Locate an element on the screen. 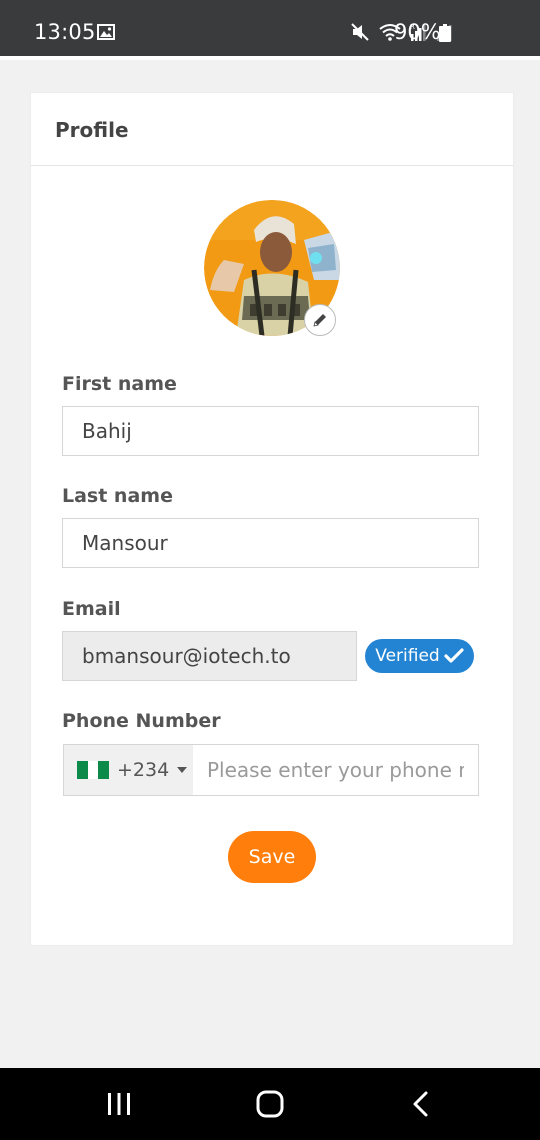 The width and height of the screenshot is (540, 1140). first-name-input is located at coordinates (270, 431).